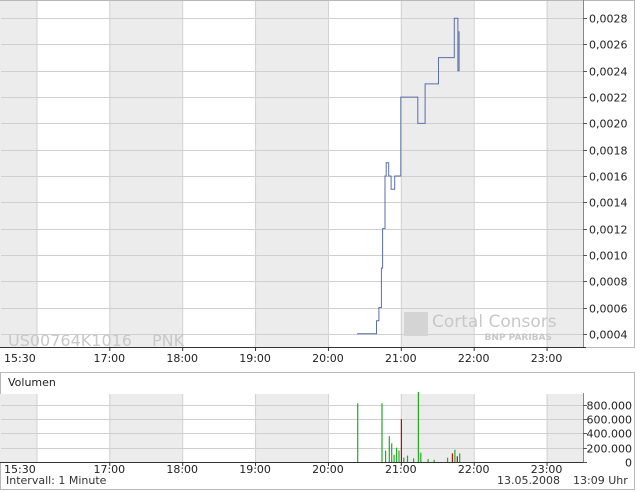 The image size is (640, 492). Describe the element at coordinates (608, 230) in the screenshot. I see `price-y-tick-label: 0,0012` at that location.